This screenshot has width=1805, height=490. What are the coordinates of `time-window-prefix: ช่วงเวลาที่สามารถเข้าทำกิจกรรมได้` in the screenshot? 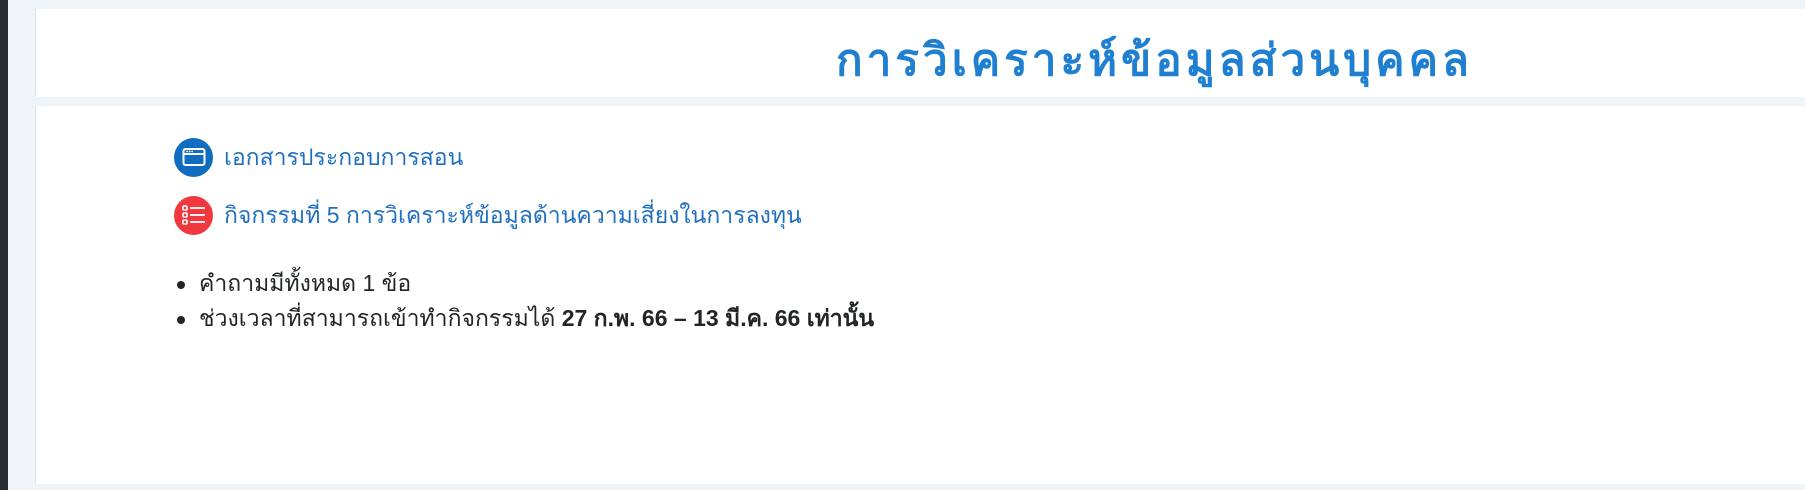 It's located at (377, 318).